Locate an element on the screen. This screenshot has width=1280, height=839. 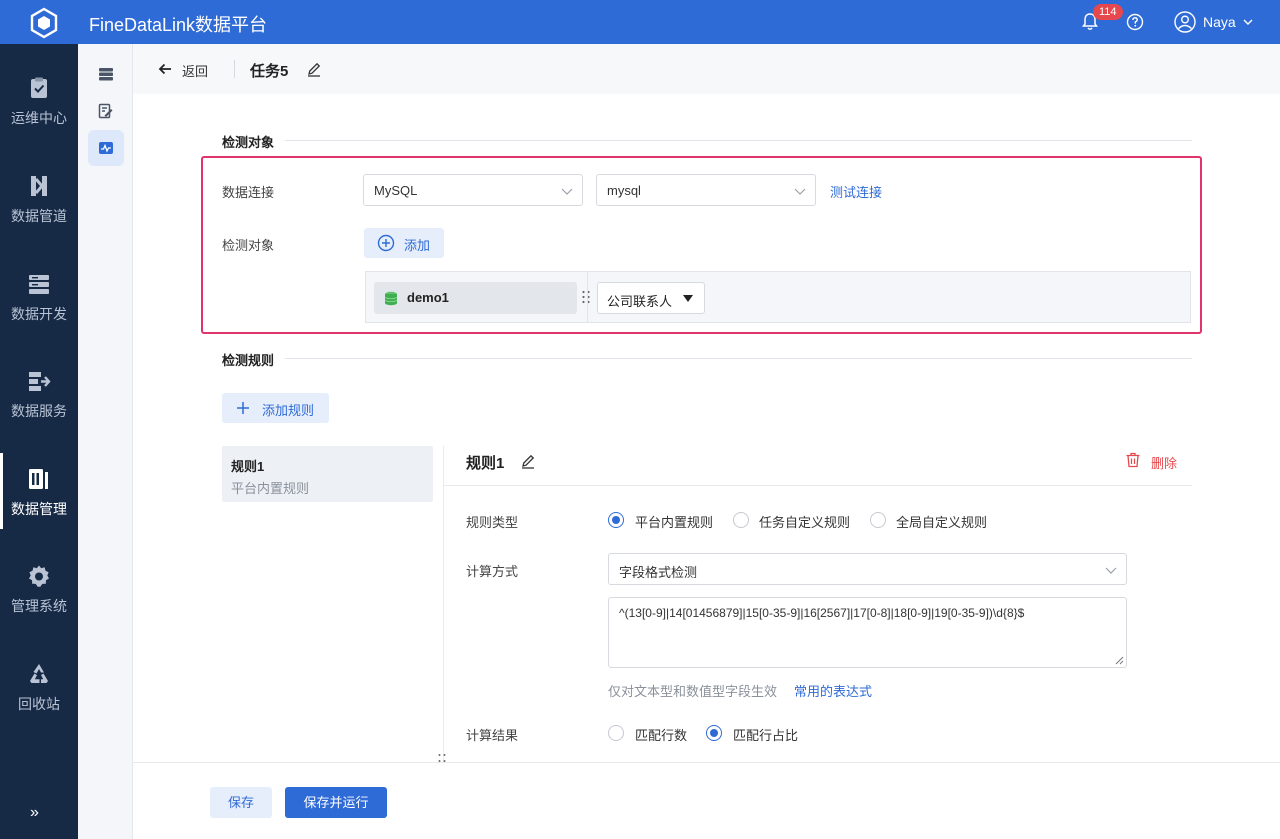
top-bar: FineDataLink数据平台 114 Naya is located at coordinates (640, 22).